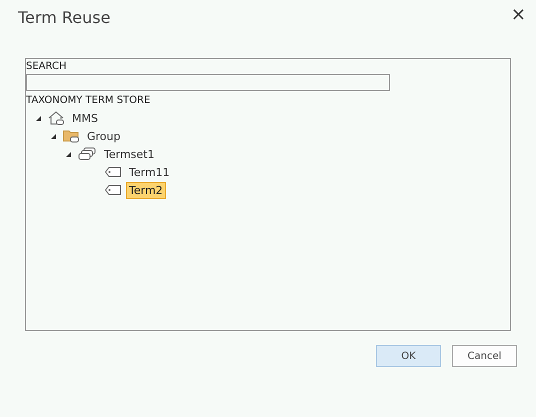 Image resolution: width=536 pixels, height=417 pixels. What do you see at coordinates (47, 67) in the screenshot?
I see `search-label: SEARCH` at bounding box center [47, 67].